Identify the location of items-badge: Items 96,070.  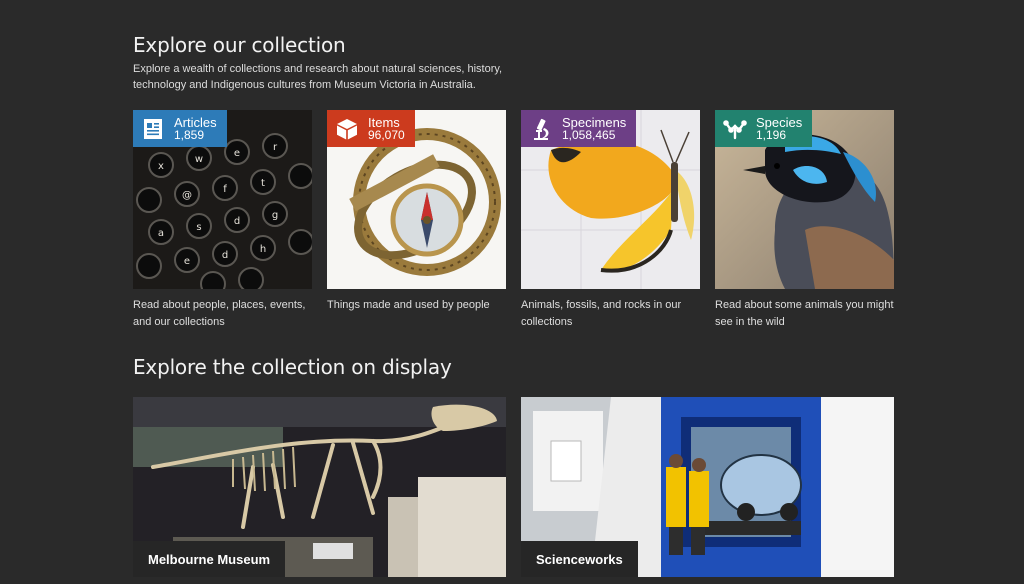
(371, 128).